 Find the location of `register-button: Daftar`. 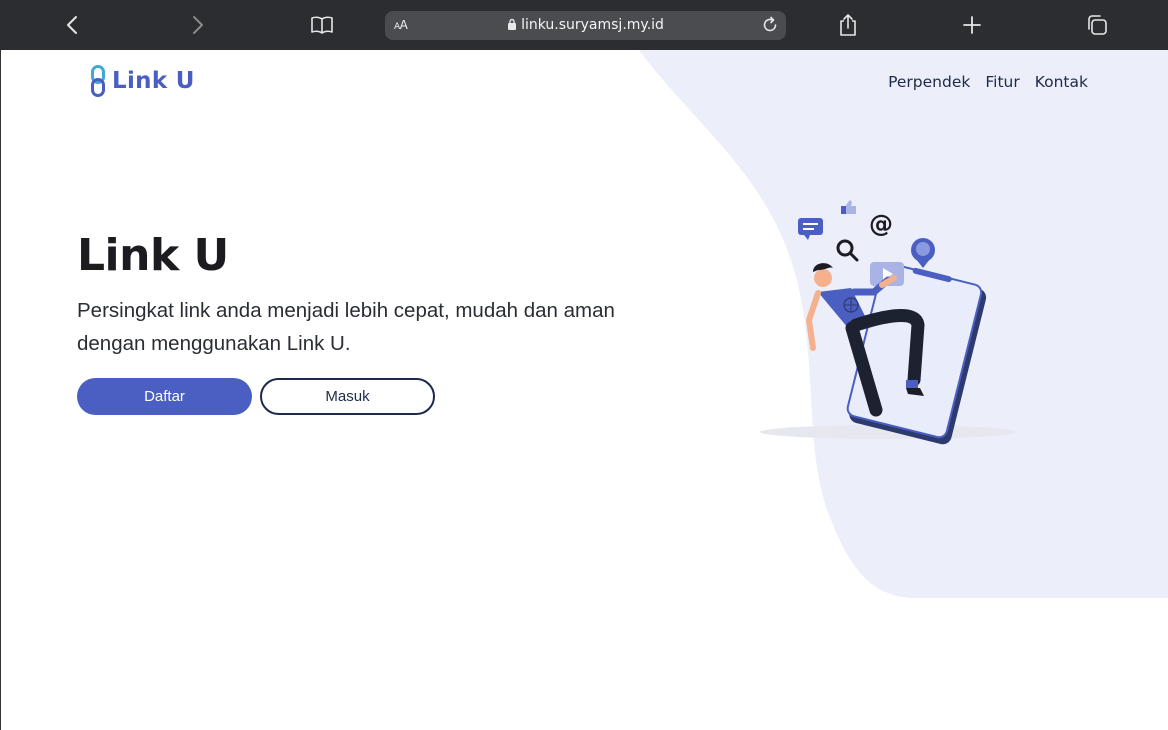

register-button: Daftar is located at coordinates (164, 396).